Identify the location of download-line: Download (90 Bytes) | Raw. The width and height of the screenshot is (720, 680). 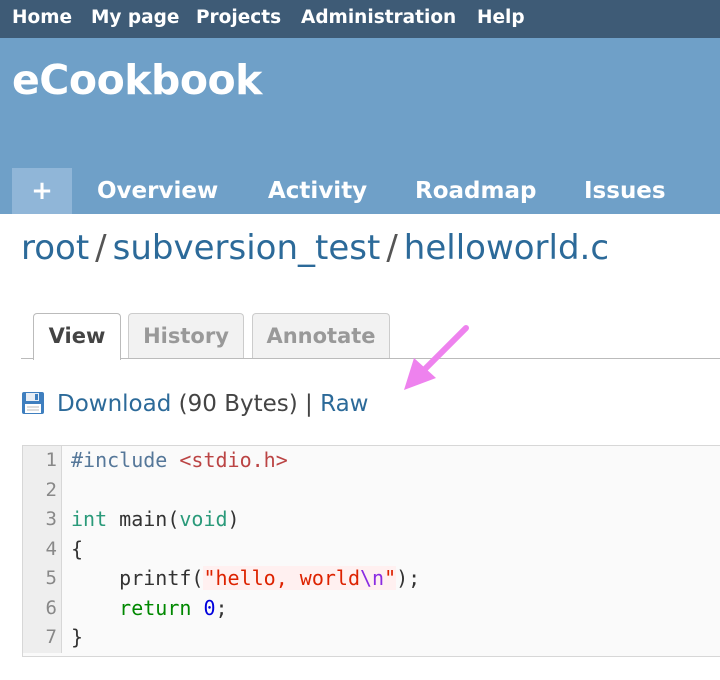
(194, 404).